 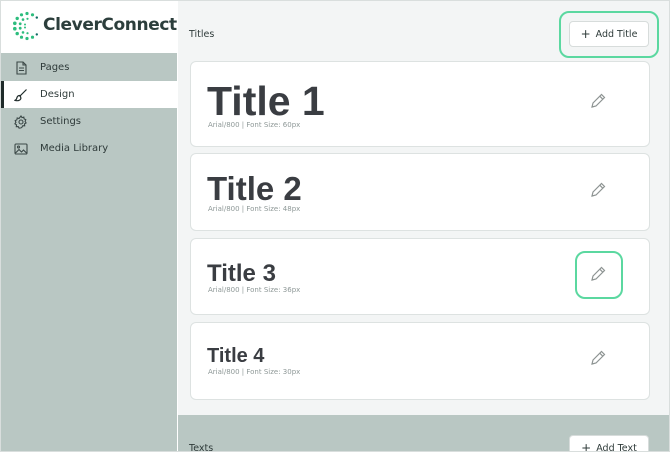 I want to click on sidebar-item-design: Design, so click(x=89, y=94).